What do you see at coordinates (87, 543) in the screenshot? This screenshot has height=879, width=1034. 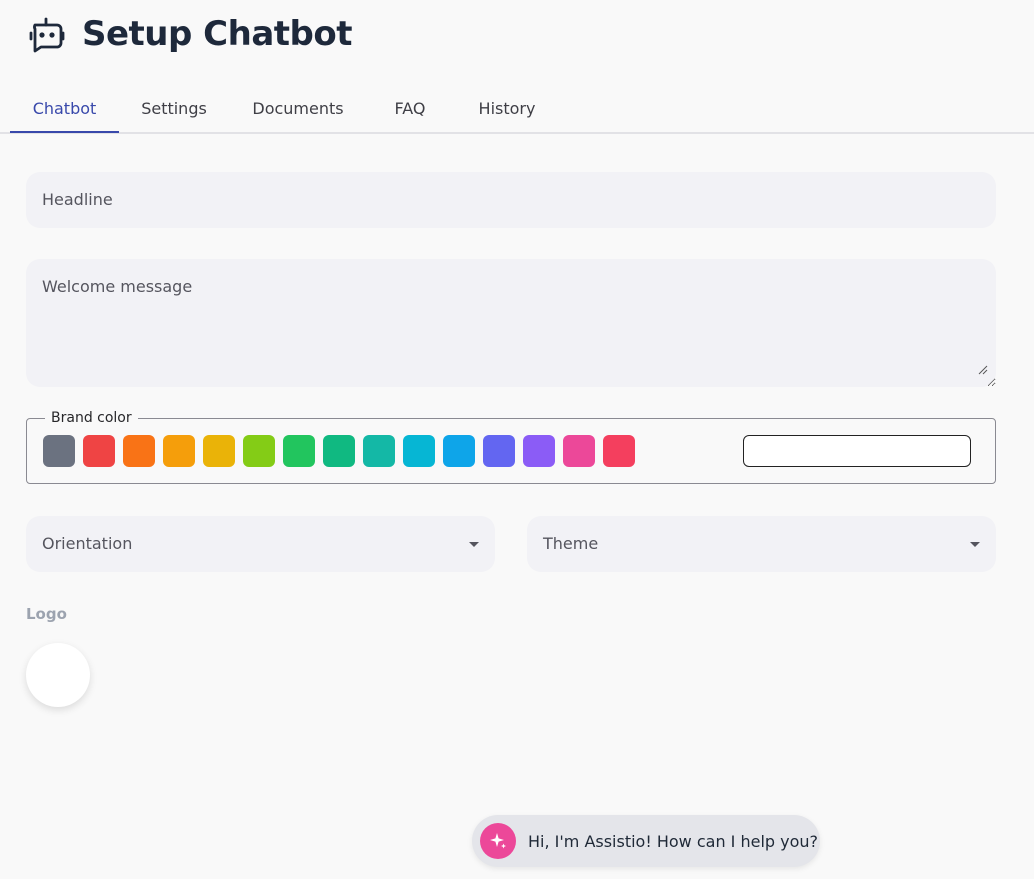 I see `orientation-label: Orientation` at bounding box center [87, 543].